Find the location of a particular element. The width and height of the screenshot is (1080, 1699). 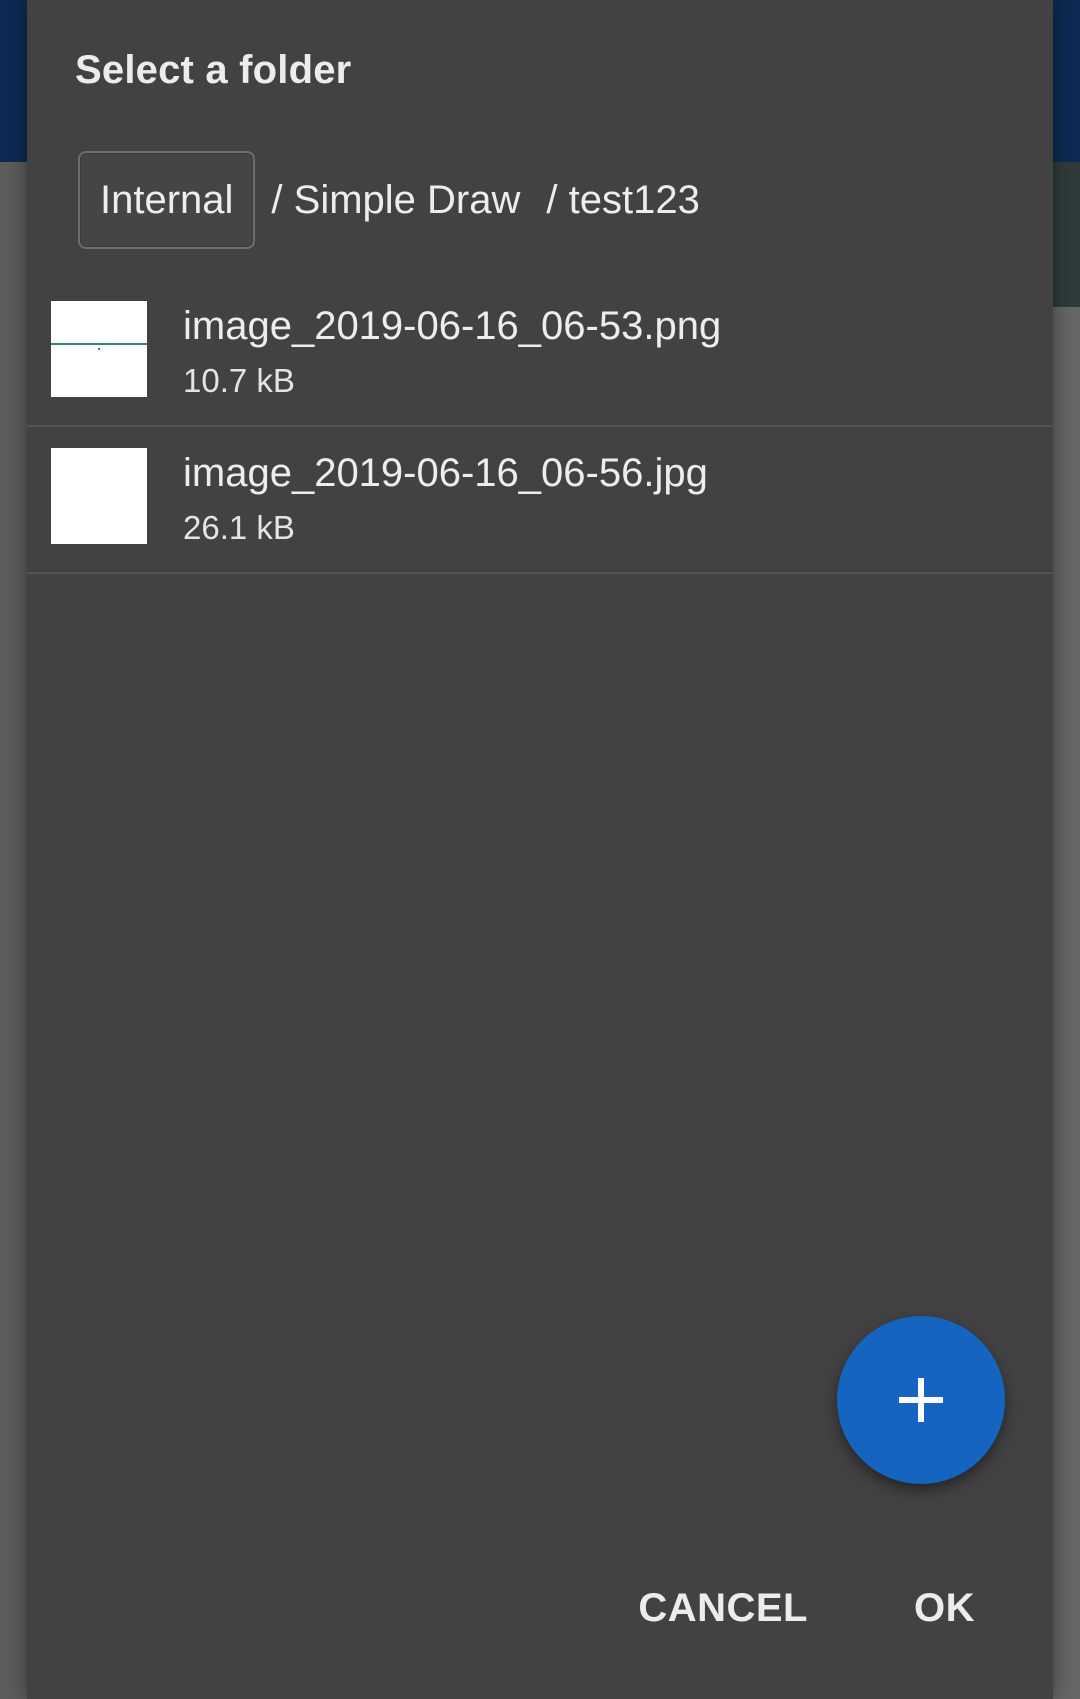

breadcrumb-root-internal: Internal is located at coordinates (167, 200).